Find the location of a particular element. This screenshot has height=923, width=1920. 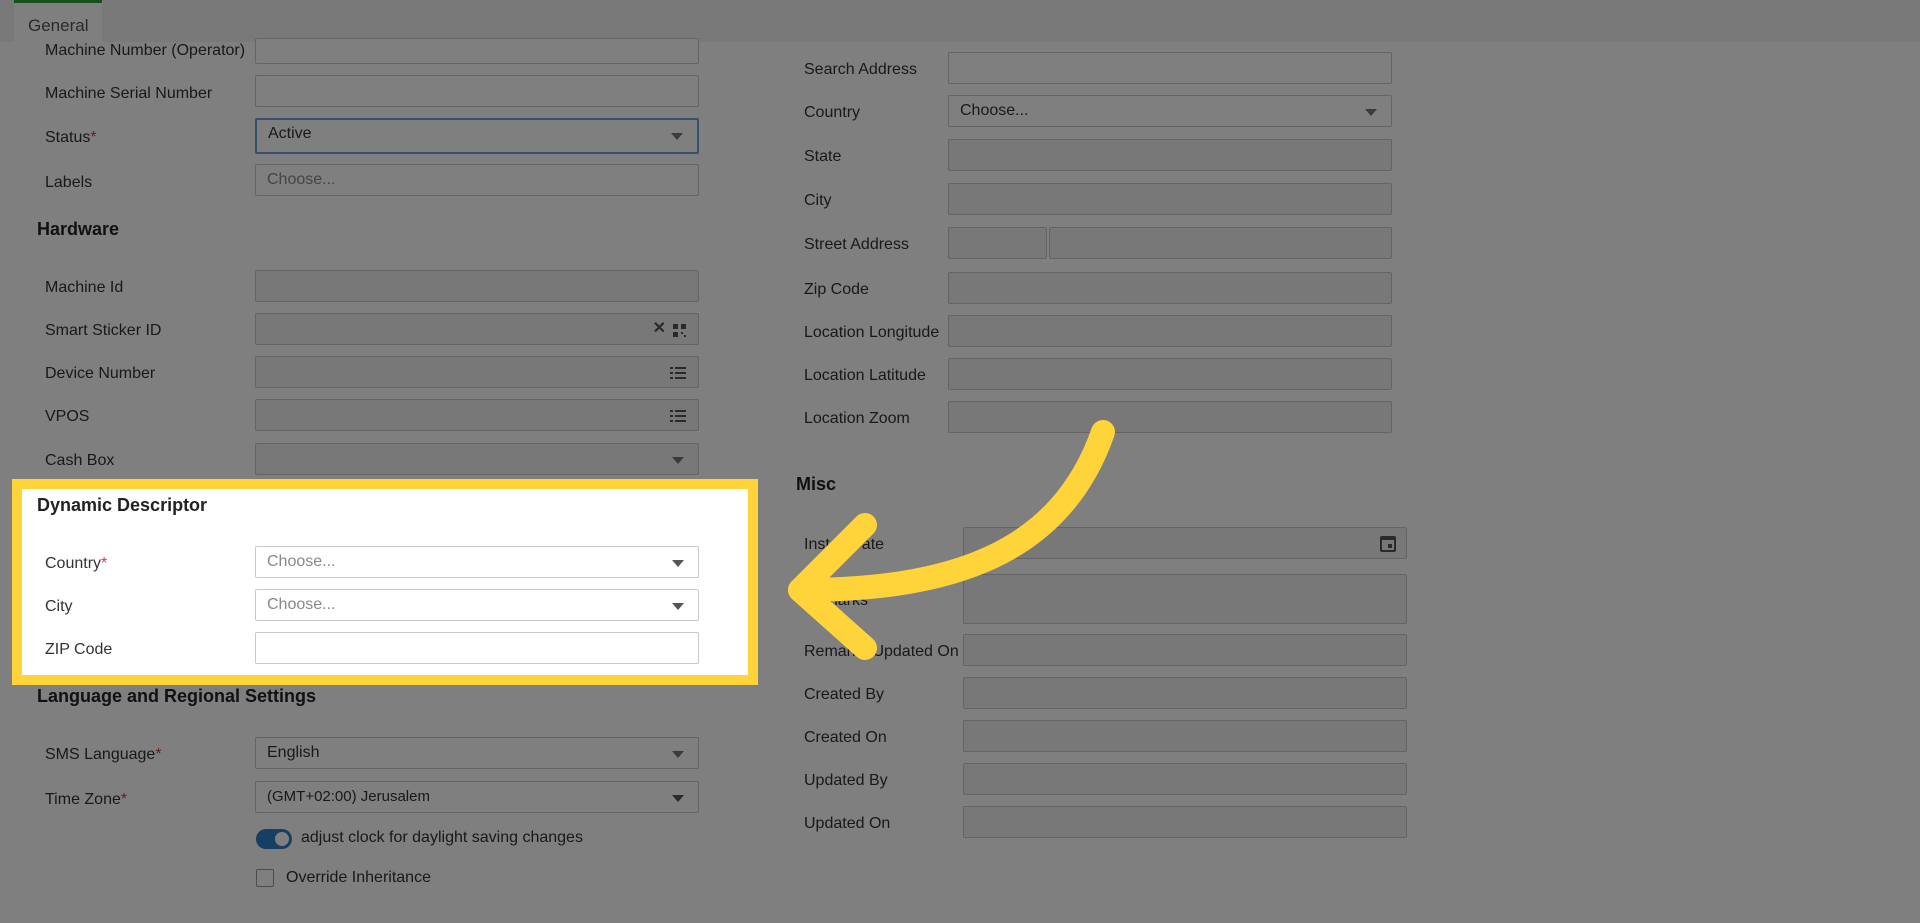

pointer-arrow-icon is located at coordinates (951, 540).